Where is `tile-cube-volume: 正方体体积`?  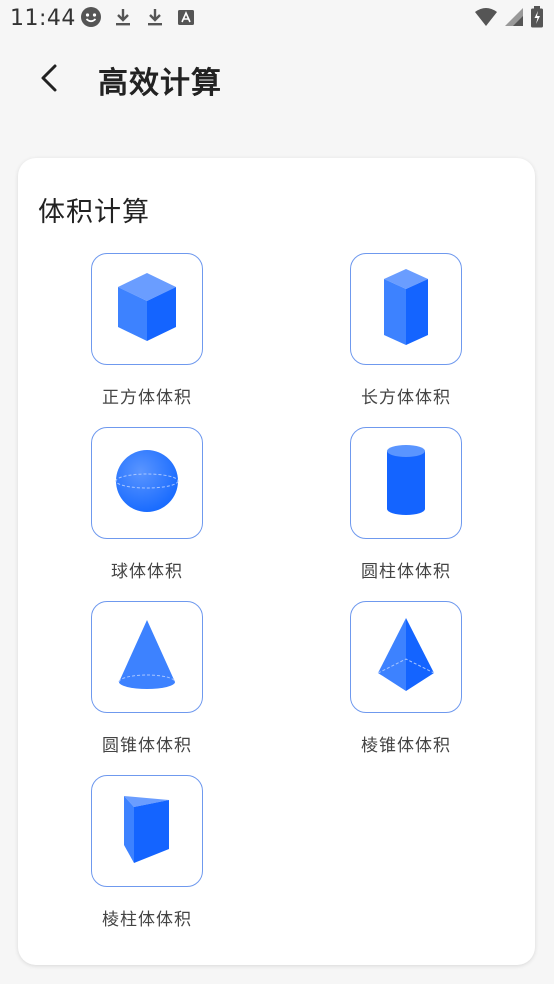 tile-cube-volume: 正方体体积 is located at coordinates (147, 333).